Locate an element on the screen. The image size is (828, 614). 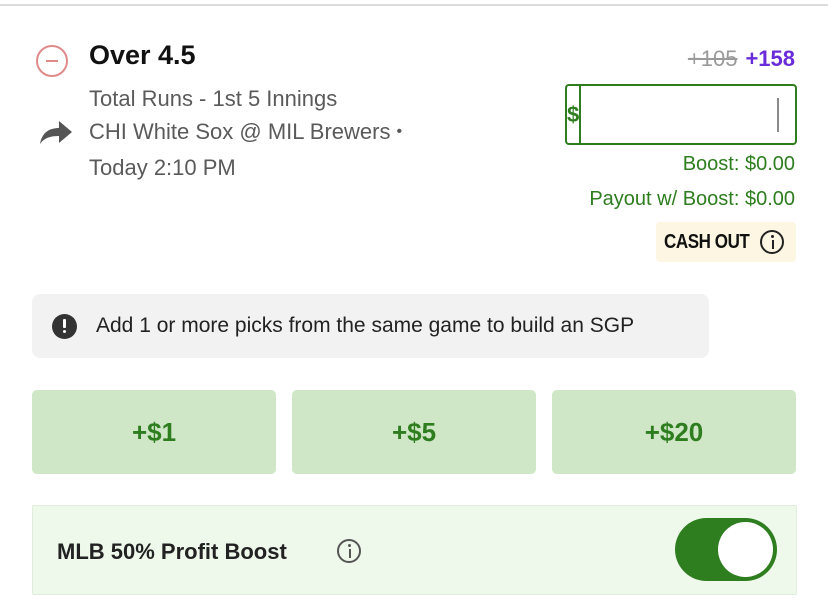
matchup: CHI White Sox @ MIL Brewers • is located at coordinates (245, 132).